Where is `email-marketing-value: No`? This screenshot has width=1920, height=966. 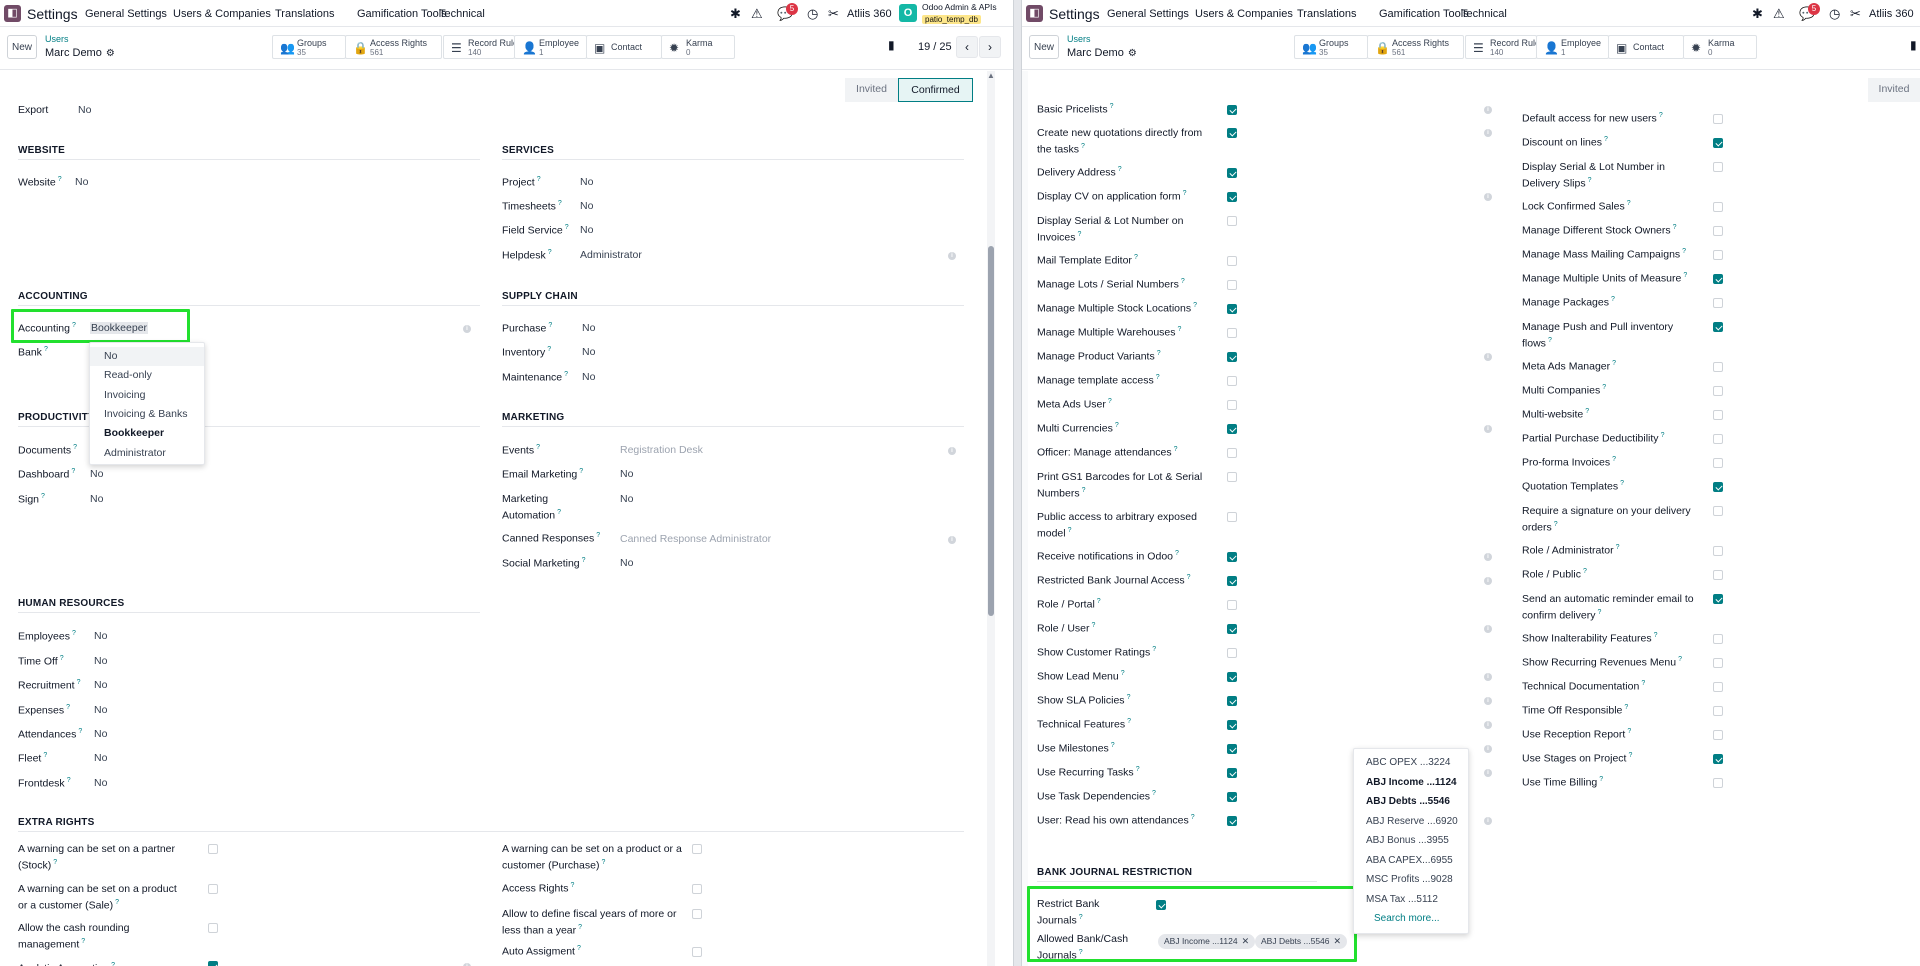
email-marketing-value: No is located at coordinates (626, 474).